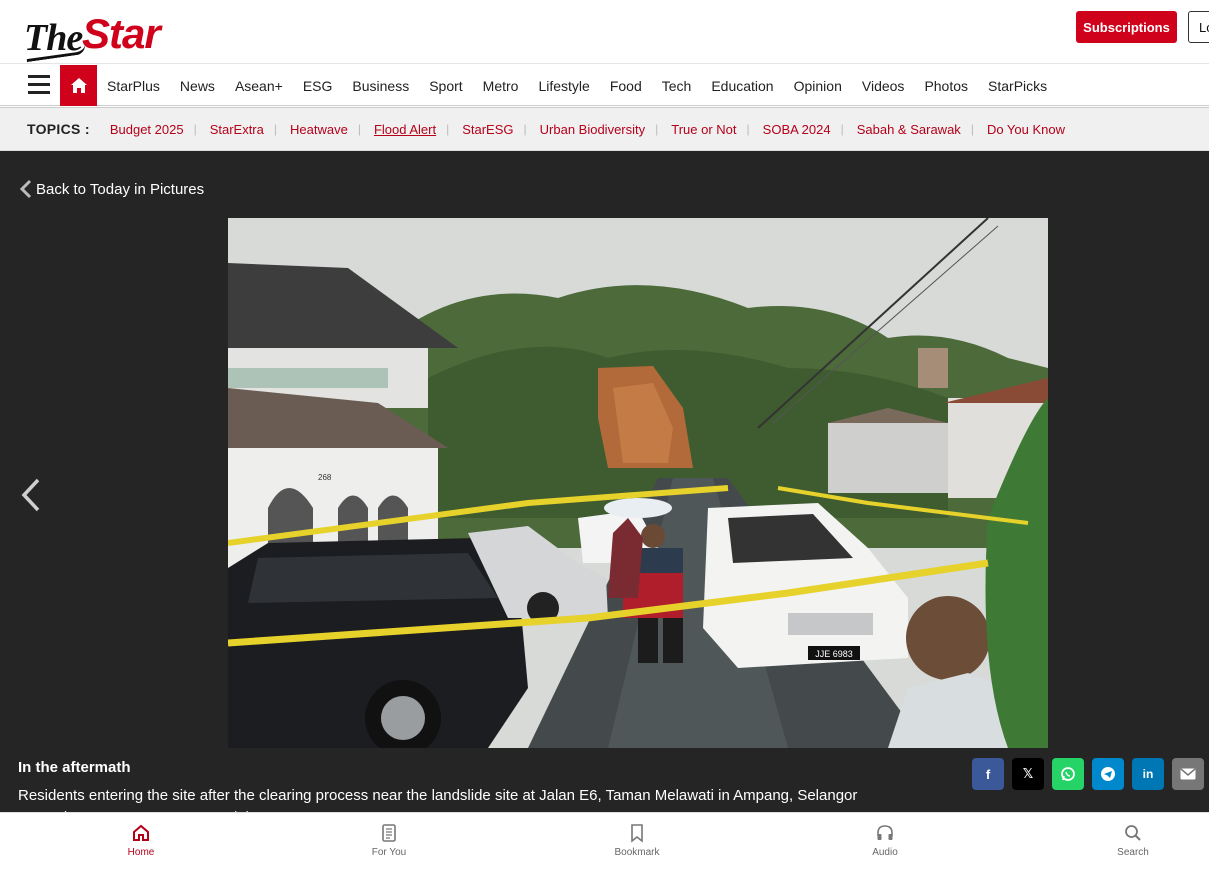 The image size is (1209, 872). I want to click on the-star-logo: The Star, so click(99, 34).